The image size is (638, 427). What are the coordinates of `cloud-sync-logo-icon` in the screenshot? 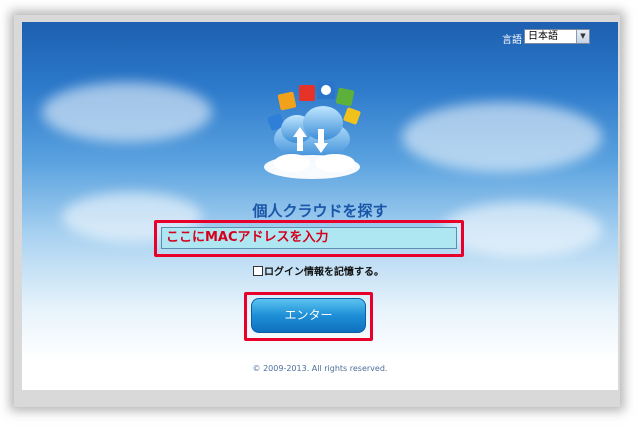 It's located at (312, 130).